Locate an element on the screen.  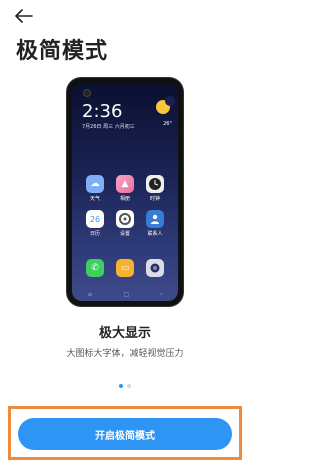
app-phone: ✆ is located at coordinates (95, 268).